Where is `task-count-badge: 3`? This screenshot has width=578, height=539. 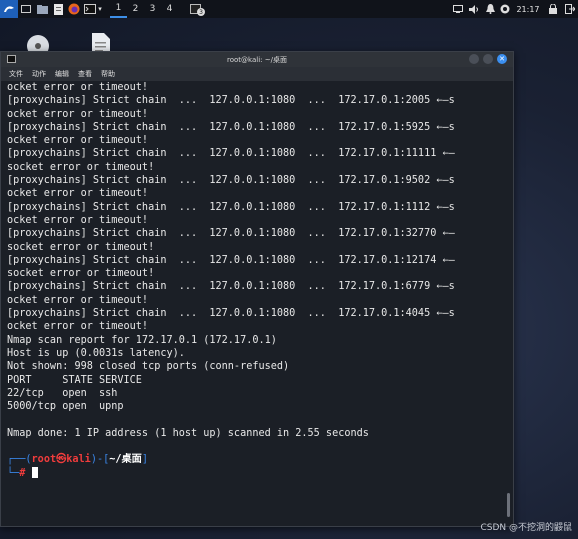
task-count-badge: 3 is located at coordinates (201, 12).